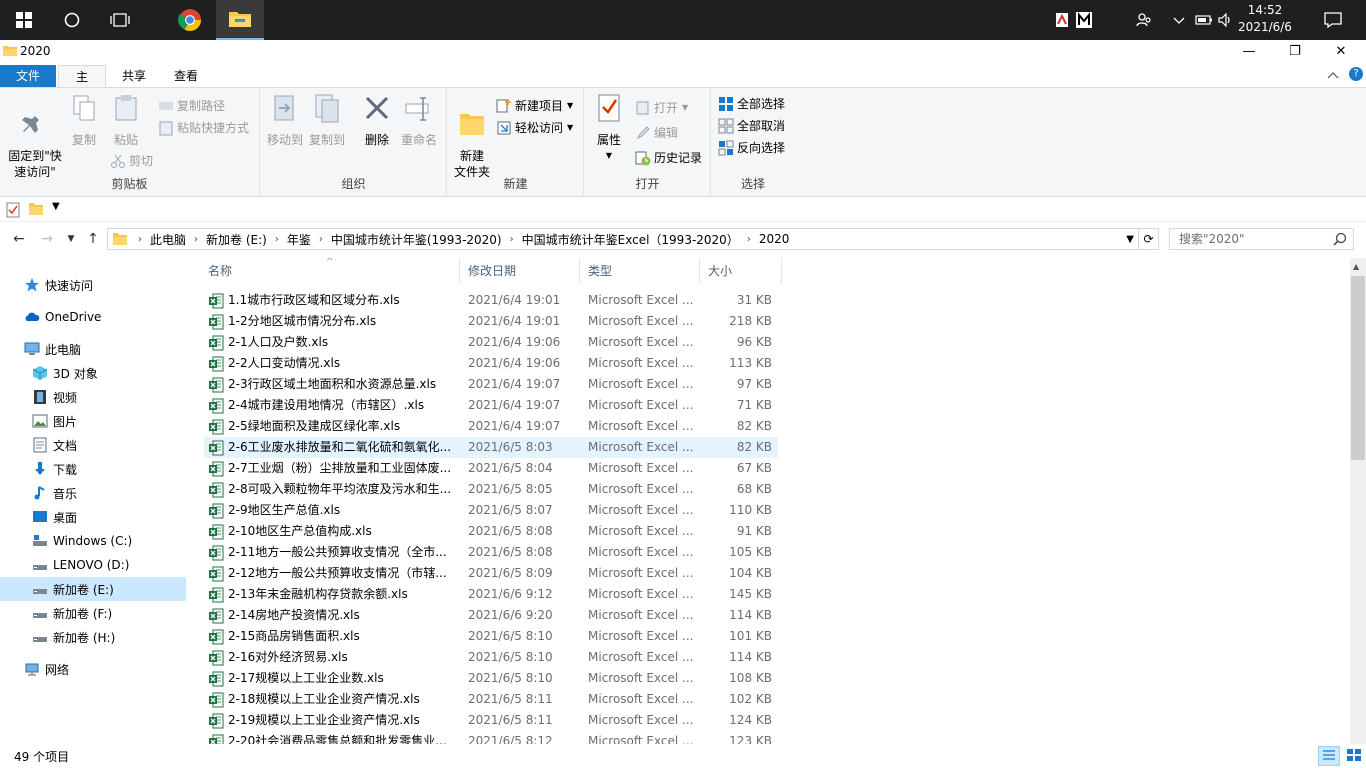  Describe the element at coordinates (93, 669) in the screenshot. I see `nav-network: 网络` at that location.